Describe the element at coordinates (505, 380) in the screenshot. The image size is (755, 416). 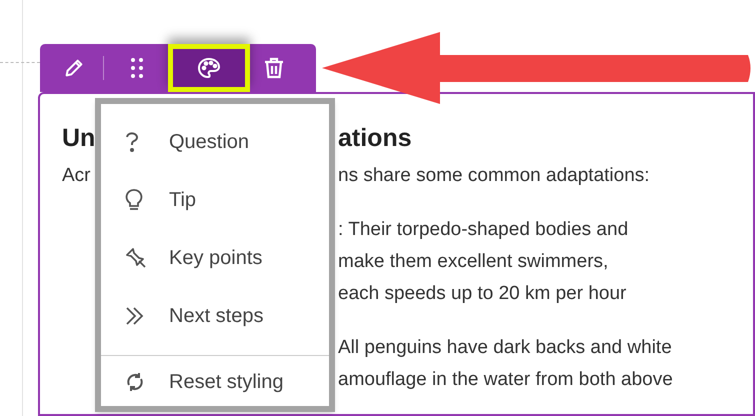
I see `body-text: amouflage in the water from both above` at that location.